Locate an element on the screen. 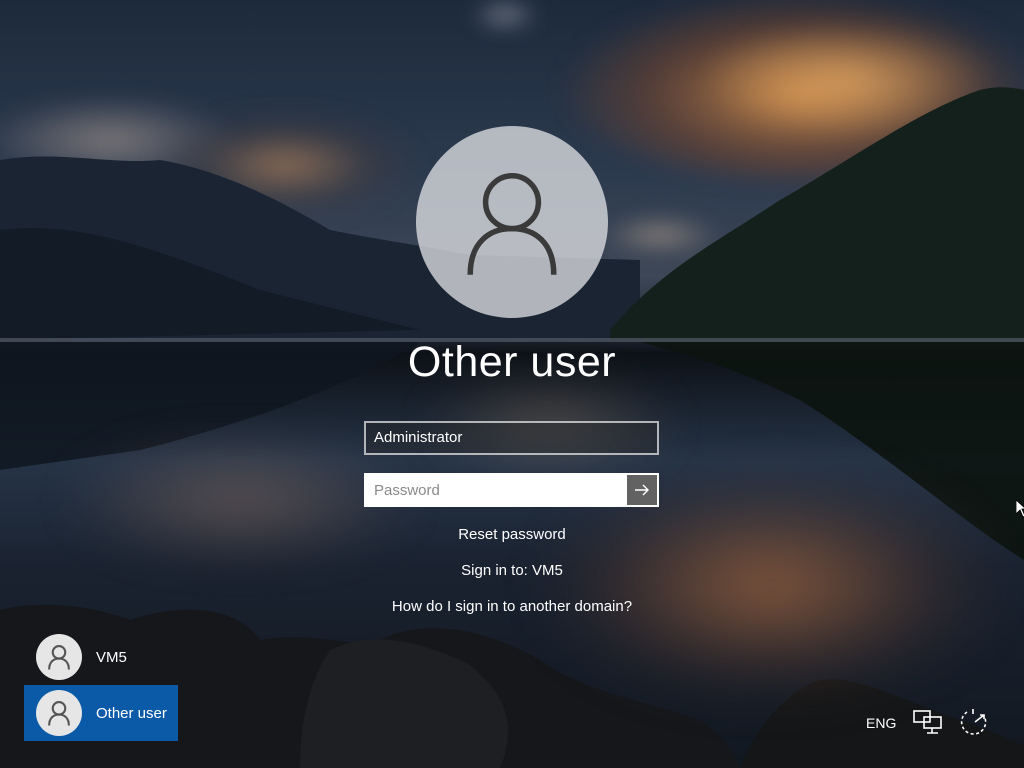 The width and height of the screenshot is (1024, 768). mouse-cursor is located at coordinates (1019, 511).